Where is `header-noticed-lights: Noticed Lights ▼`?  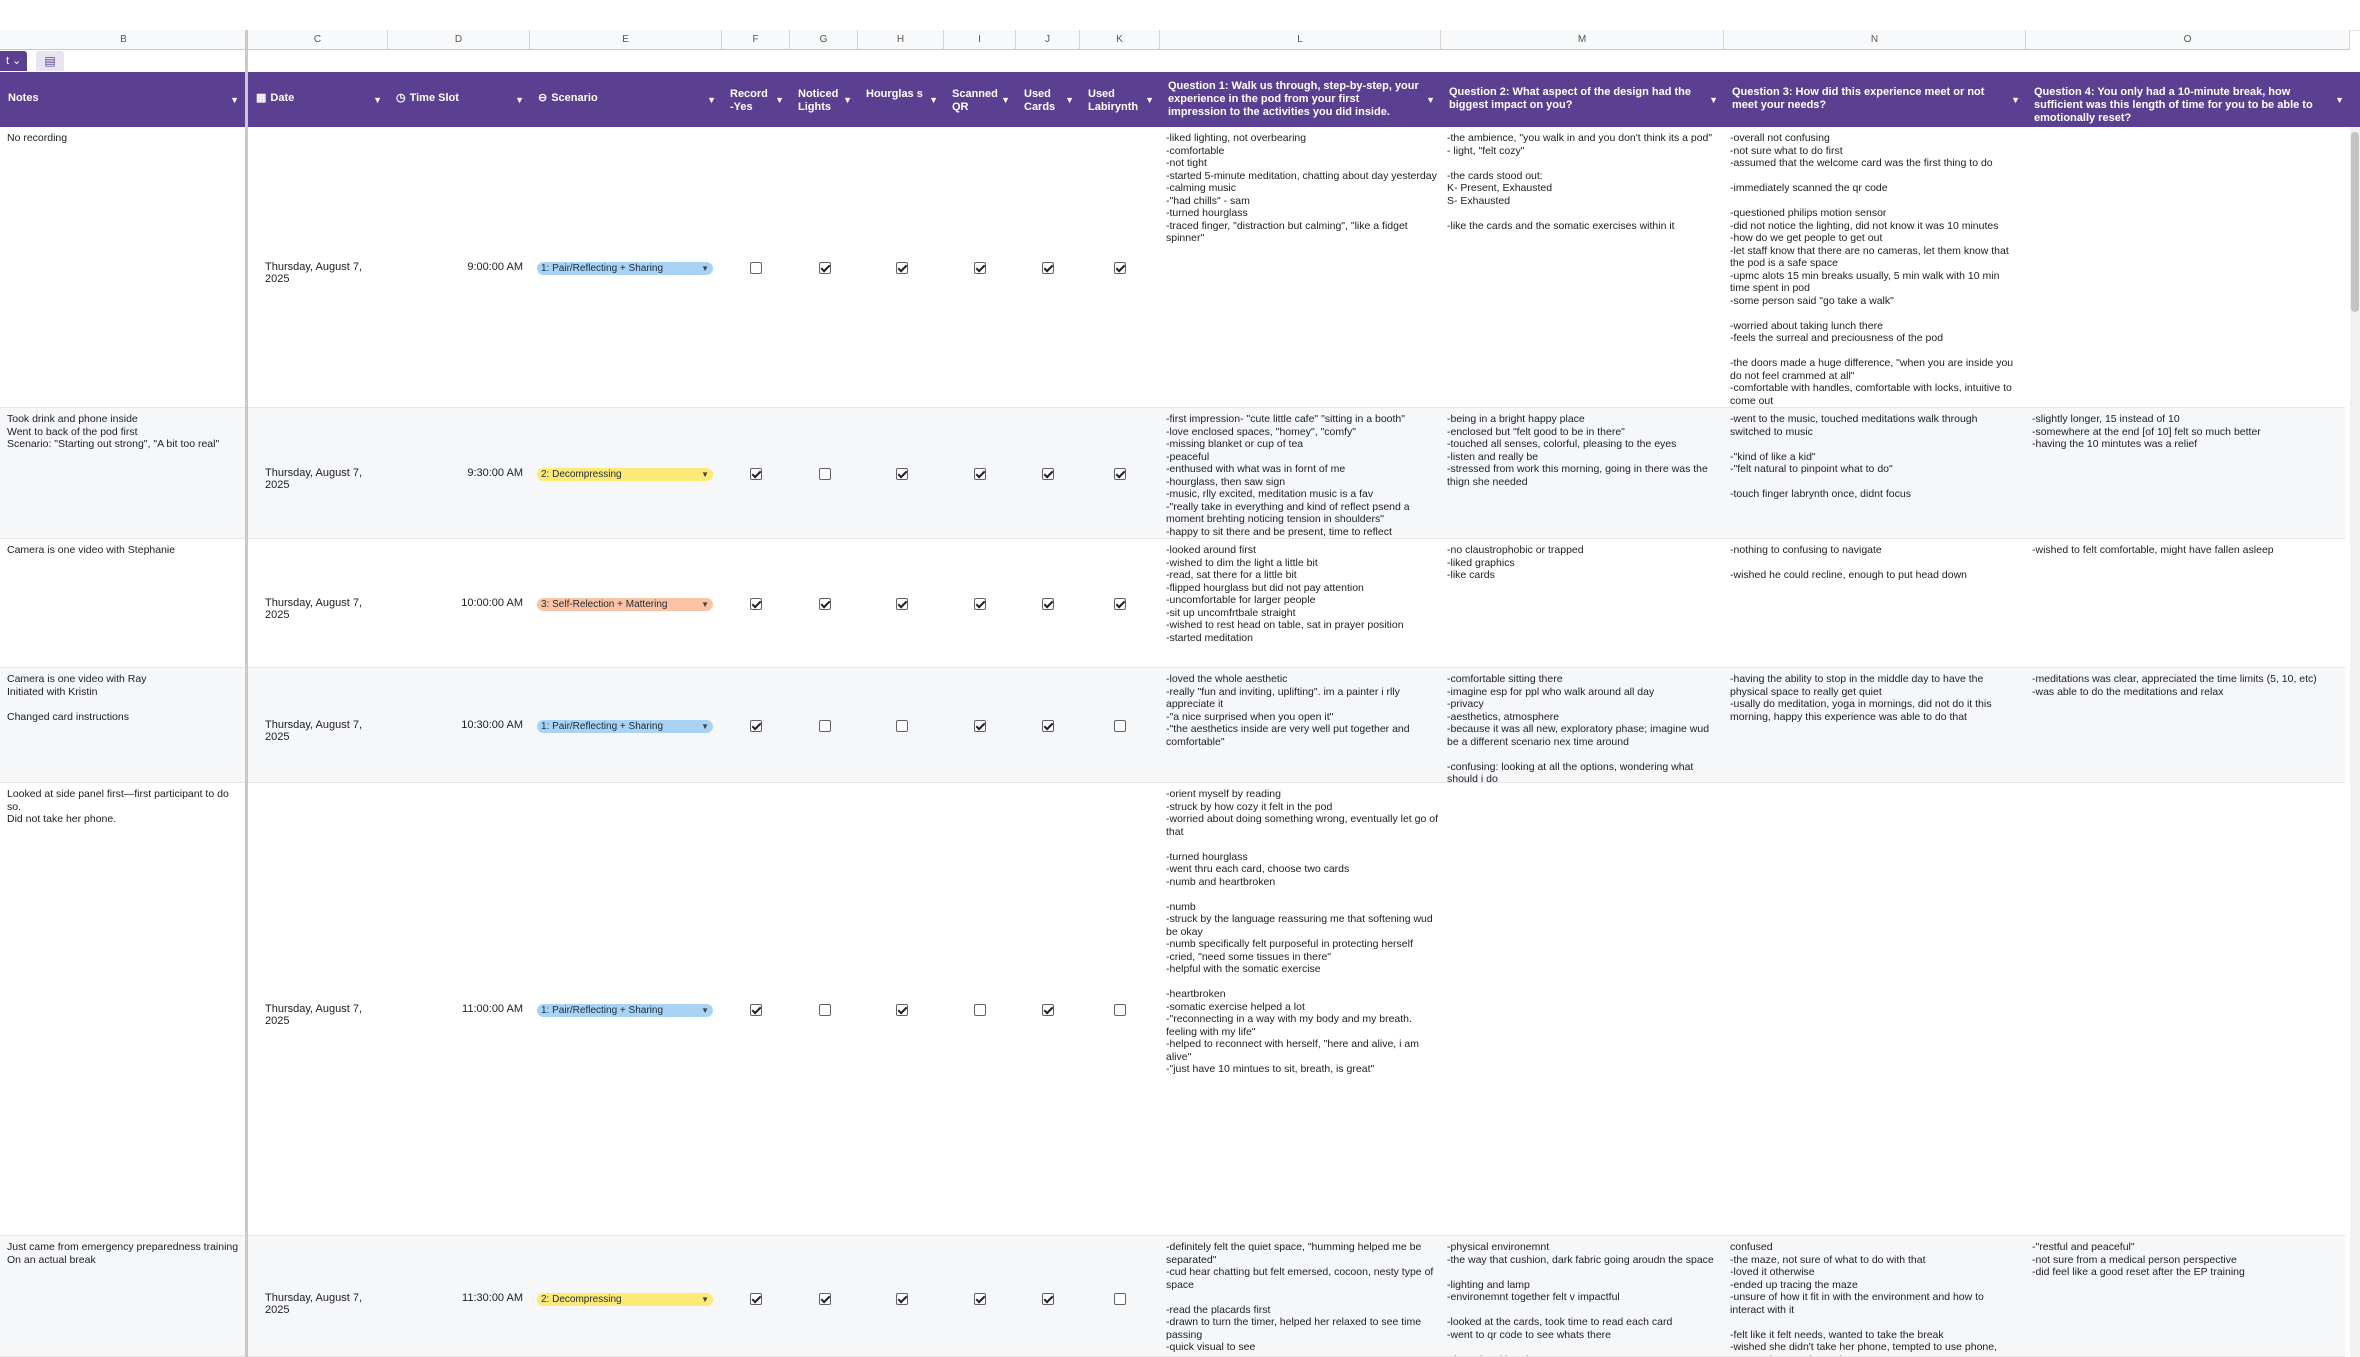
header-noticed-lights: Noticed Lights ▼ is located at coordinates (824, 99).